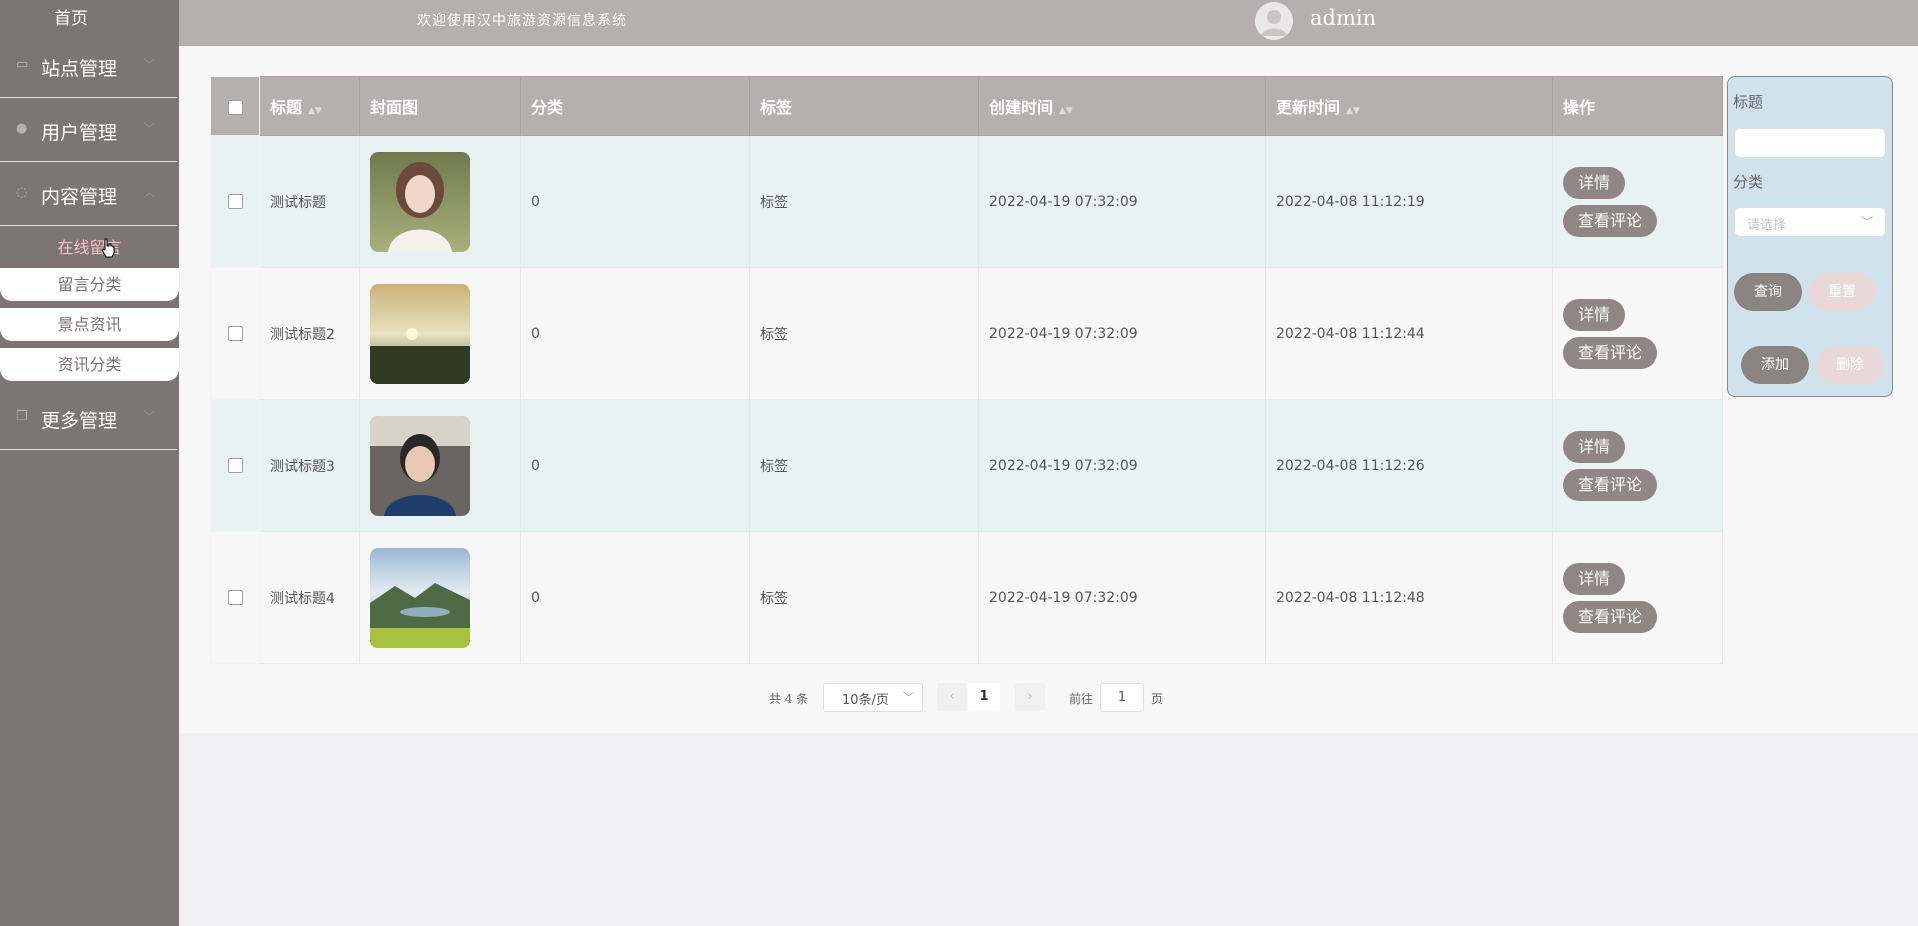 The height and width of the screenshot is (926, 1918). I want to click on table-header-row: 标题 ▲▼ 封面图 分类 标签 创建时间 ▲▼ 更新时间 ▲▼ 操作, so click(966, 106).